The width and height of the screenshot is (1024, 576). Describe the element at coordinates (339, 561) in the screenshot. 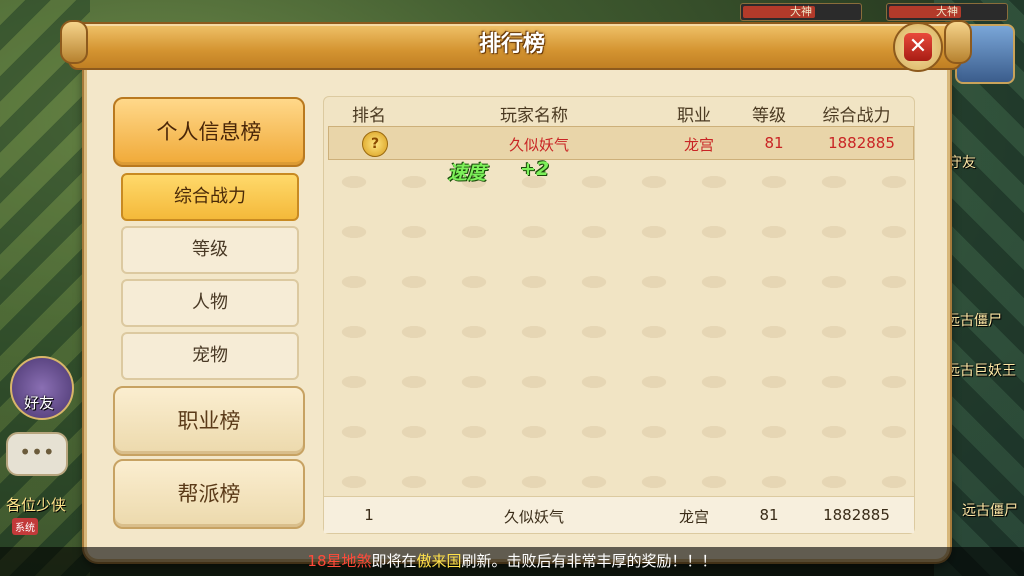

I see `announcement-boss: 18星地煞` at that location.